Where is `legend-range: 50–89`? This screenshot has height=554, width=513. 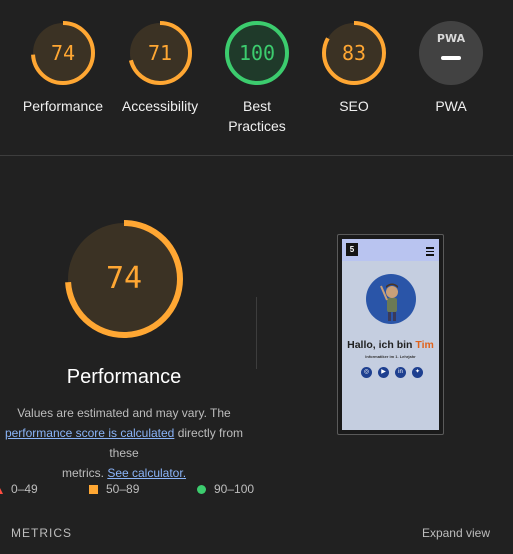 legend-range: 50–89 is located at coordinates (123, 489).